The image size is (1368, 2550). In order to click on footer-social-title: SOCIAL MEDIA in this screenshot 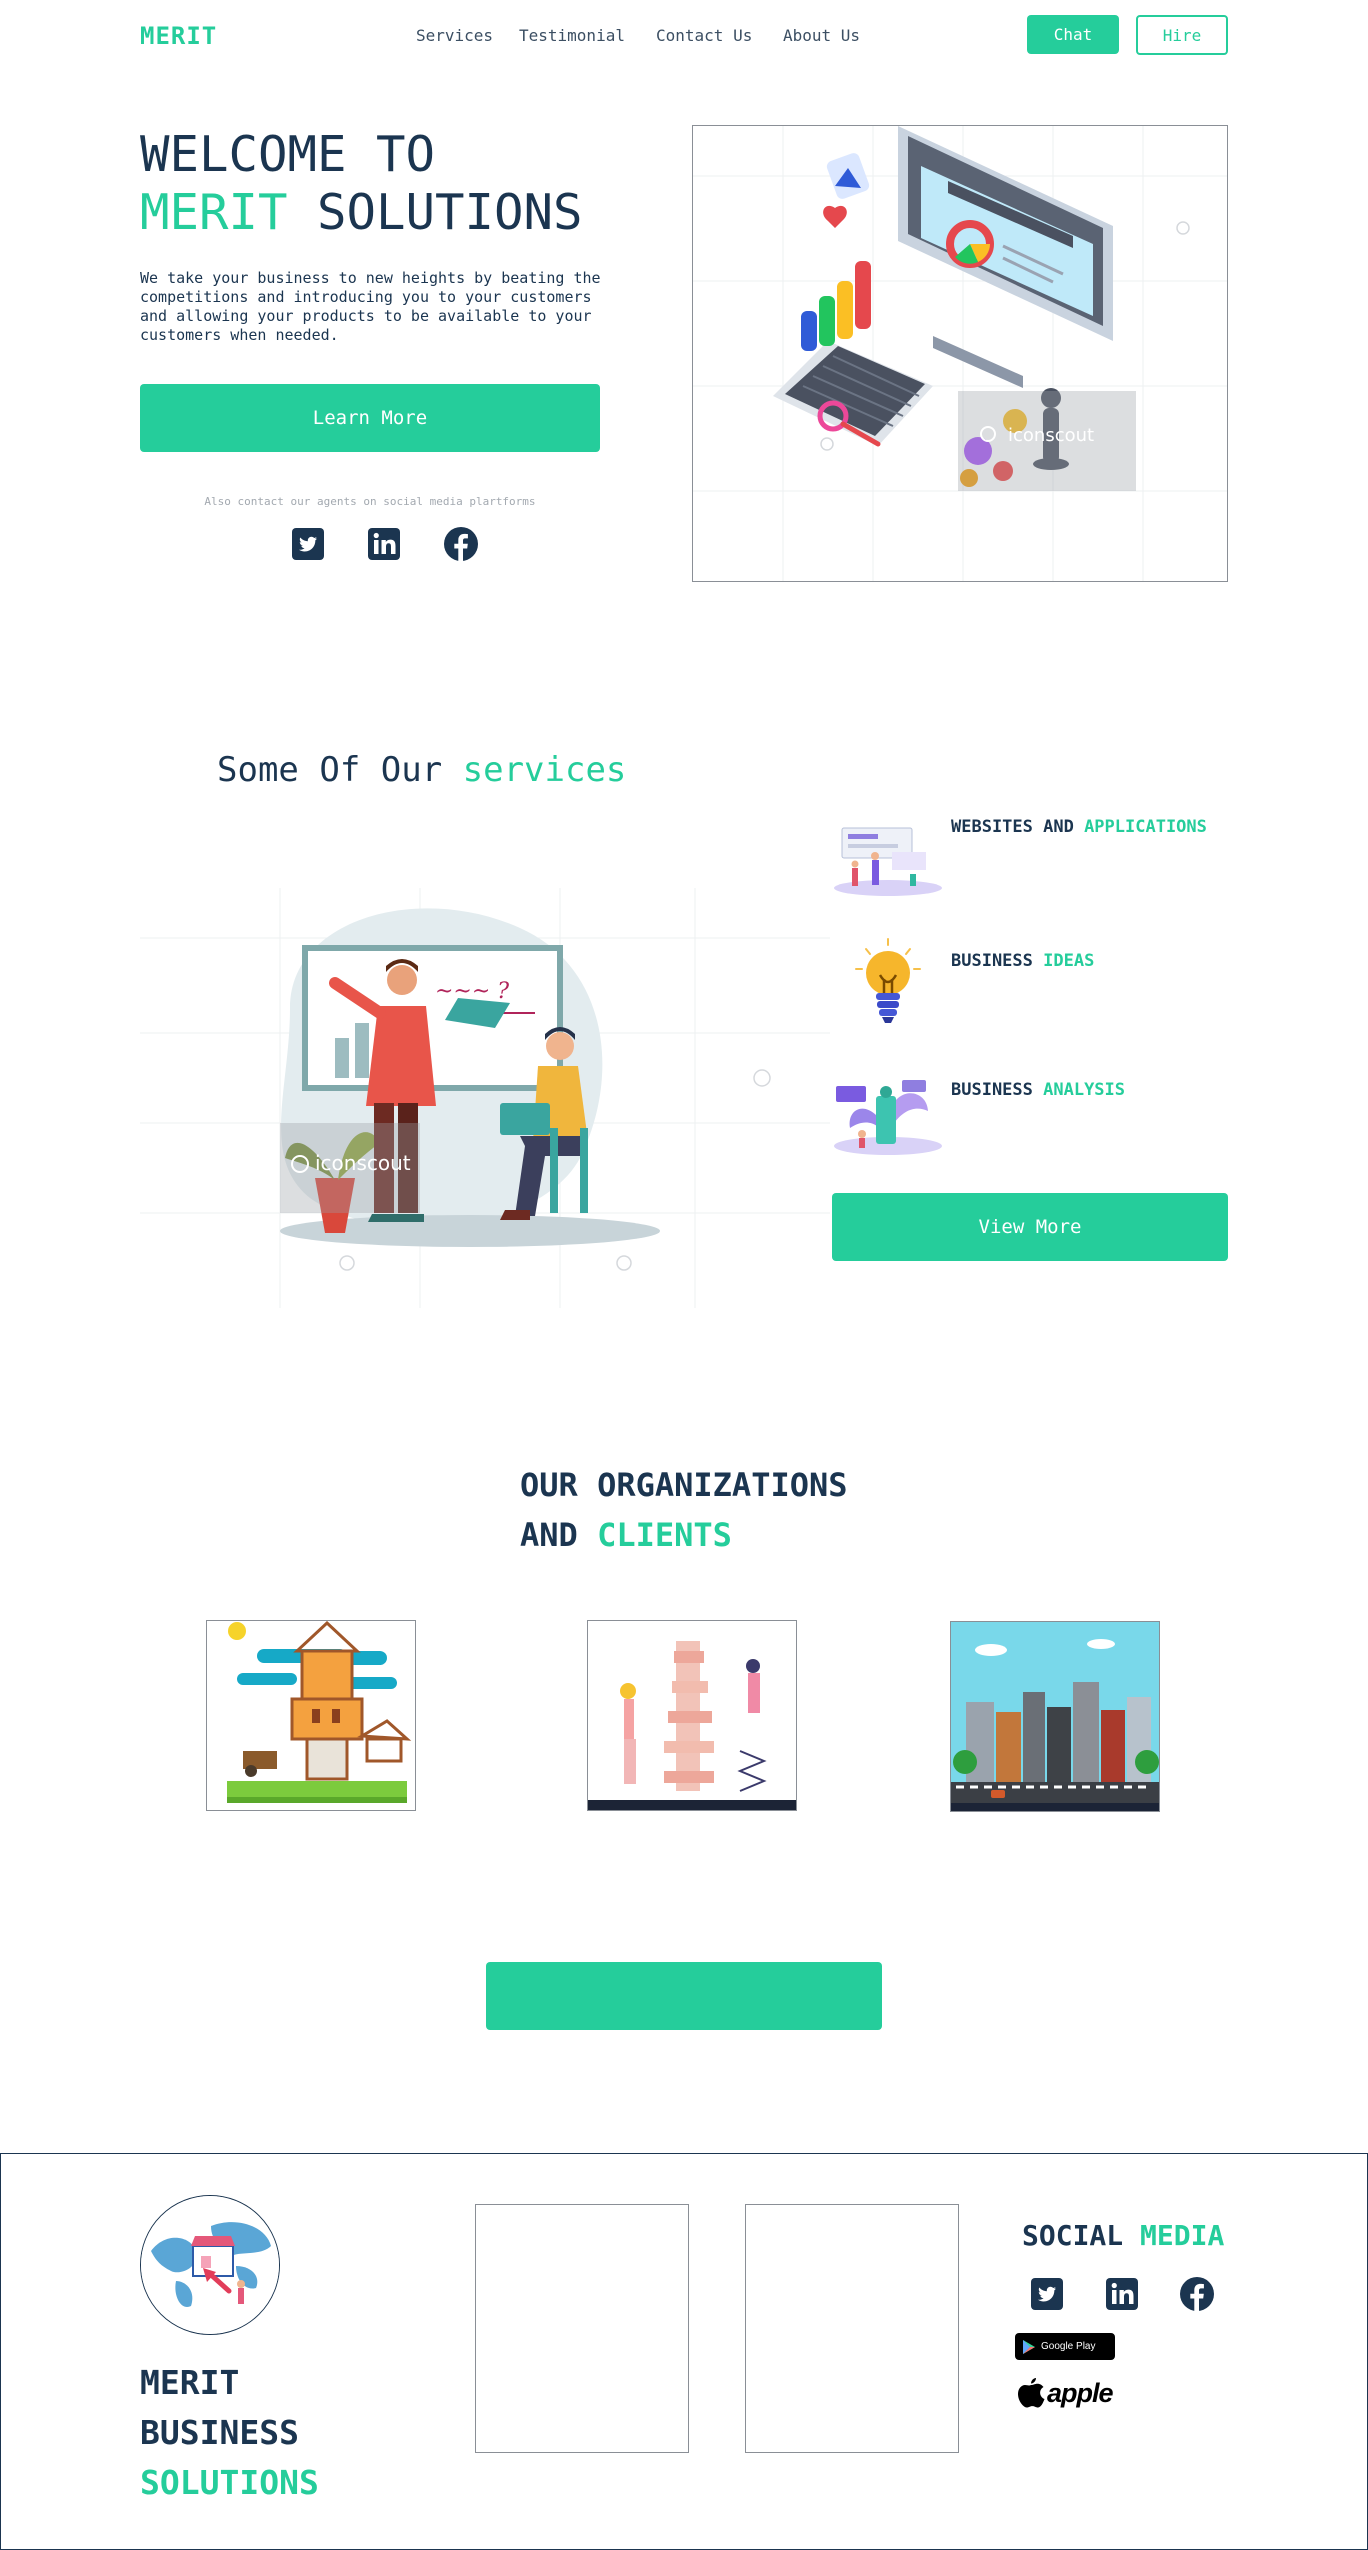, I will do `click(1123, 2235)`.